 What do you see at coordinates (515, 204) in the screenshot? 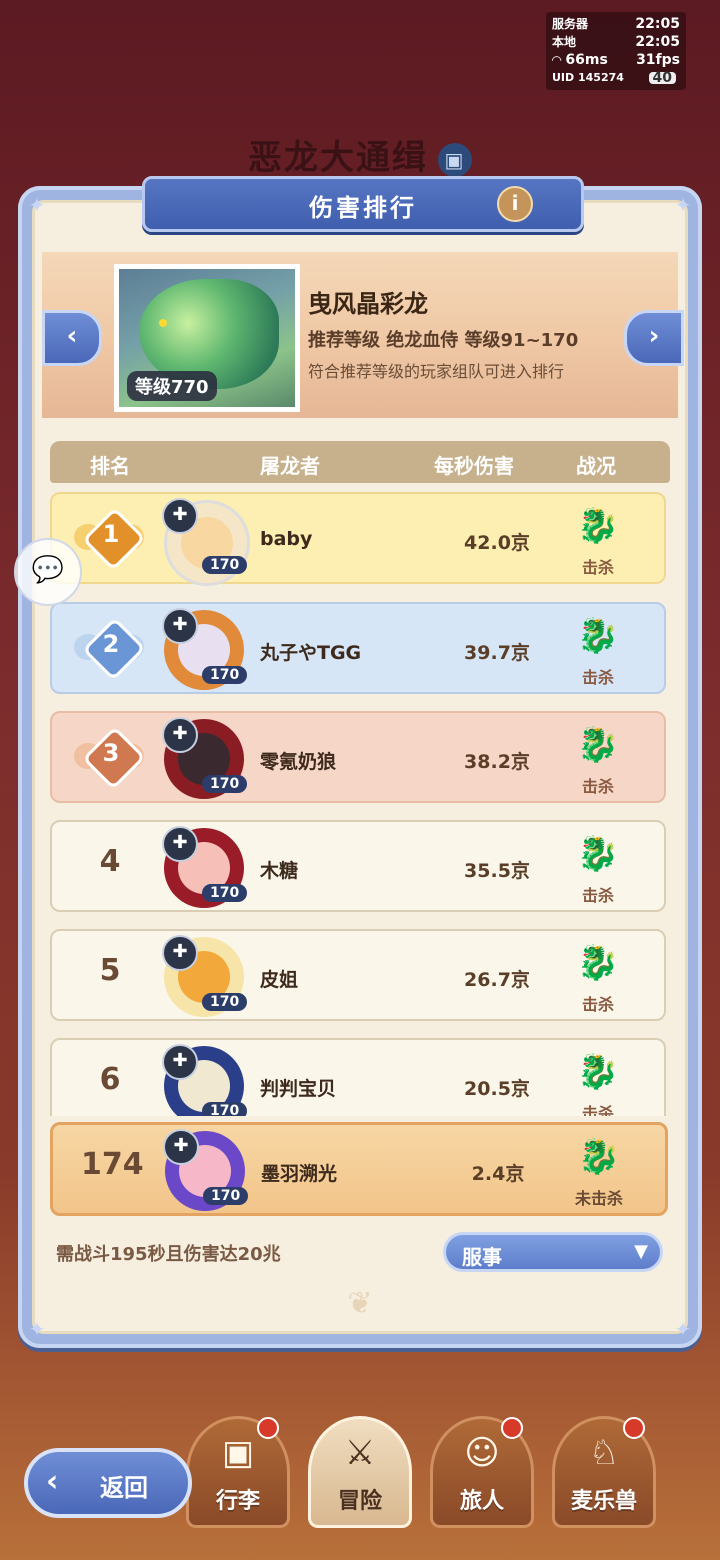
I see `info-icon: i` at bounding box center [515, 204].